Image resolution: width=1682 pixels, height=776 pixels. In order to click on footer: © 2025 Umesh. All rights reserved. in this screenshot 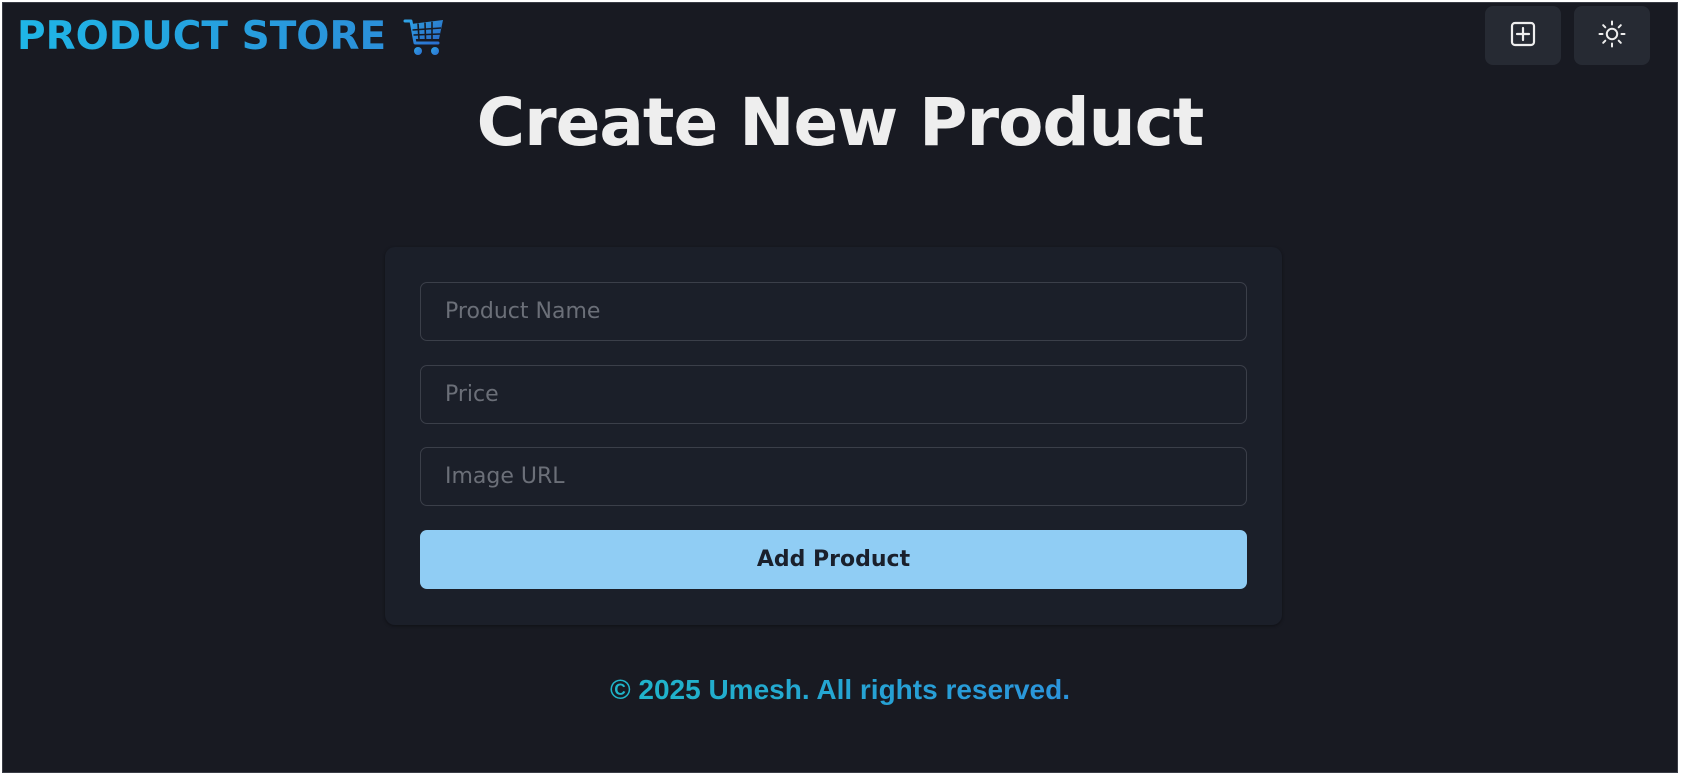, I will do `click(840, 690)`.